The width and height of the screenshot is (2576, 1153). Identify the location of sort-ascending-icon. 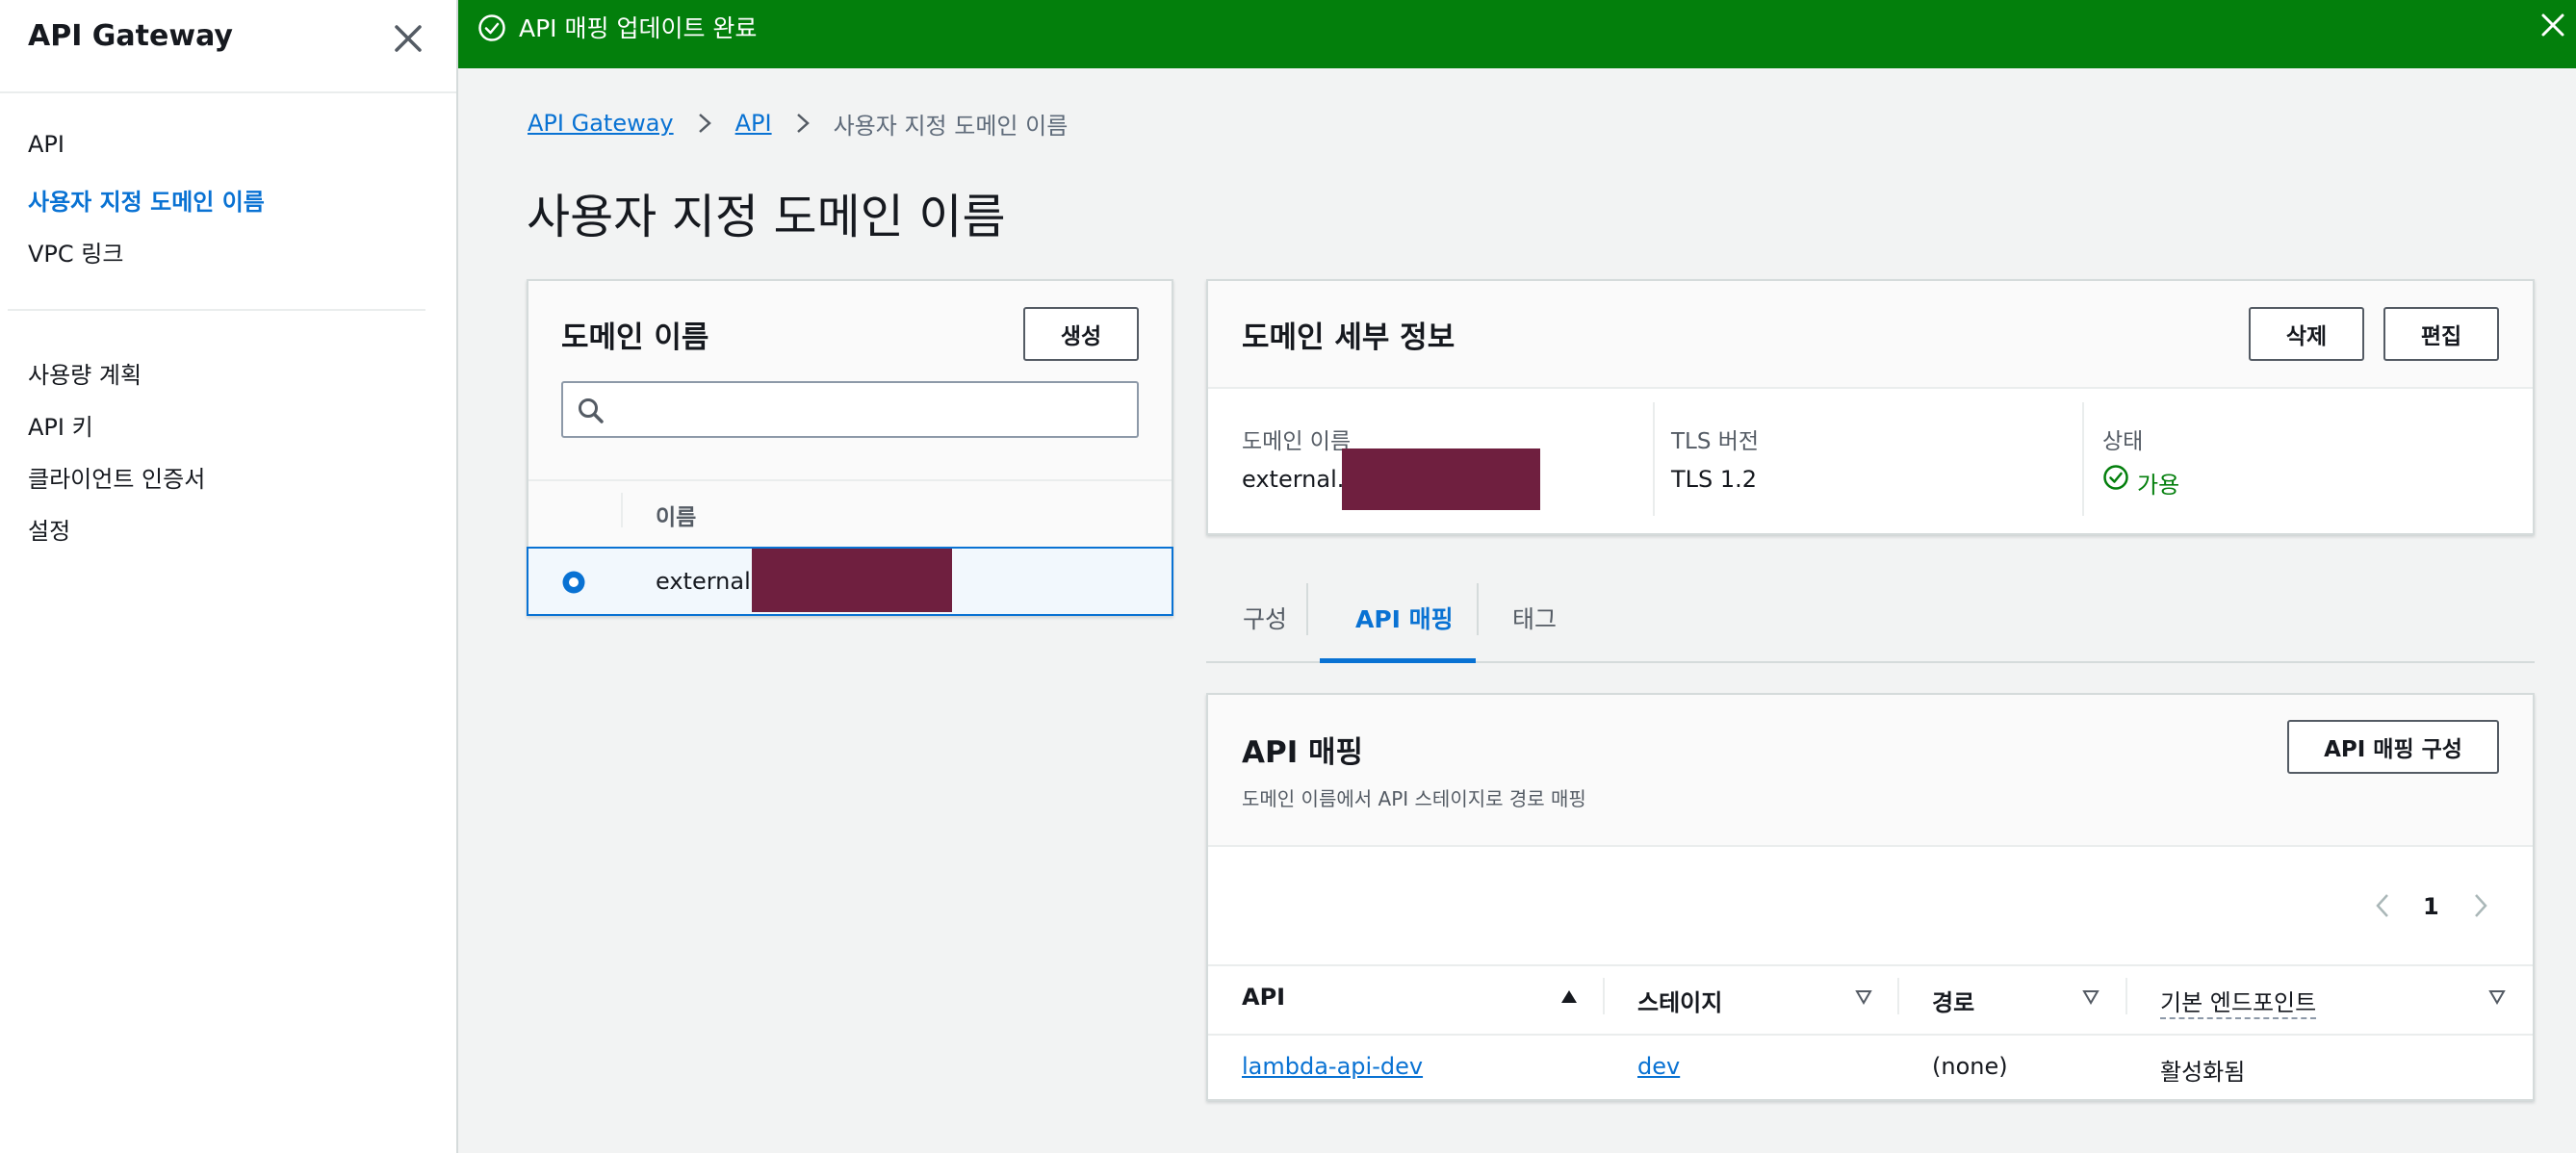
(1569, 997).